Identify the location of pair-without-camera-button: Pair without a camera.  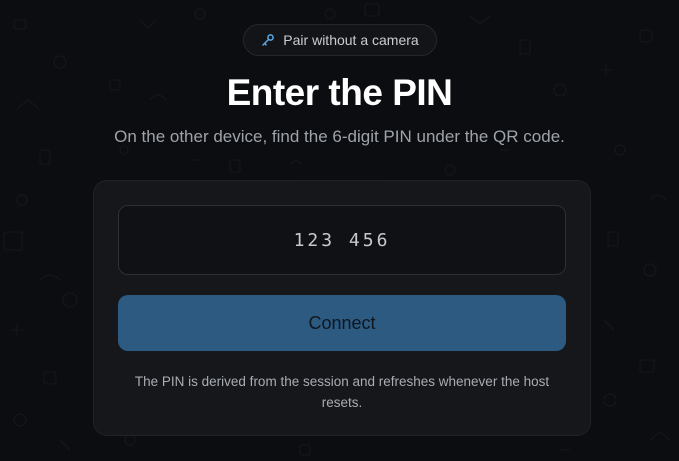
(340, 40).